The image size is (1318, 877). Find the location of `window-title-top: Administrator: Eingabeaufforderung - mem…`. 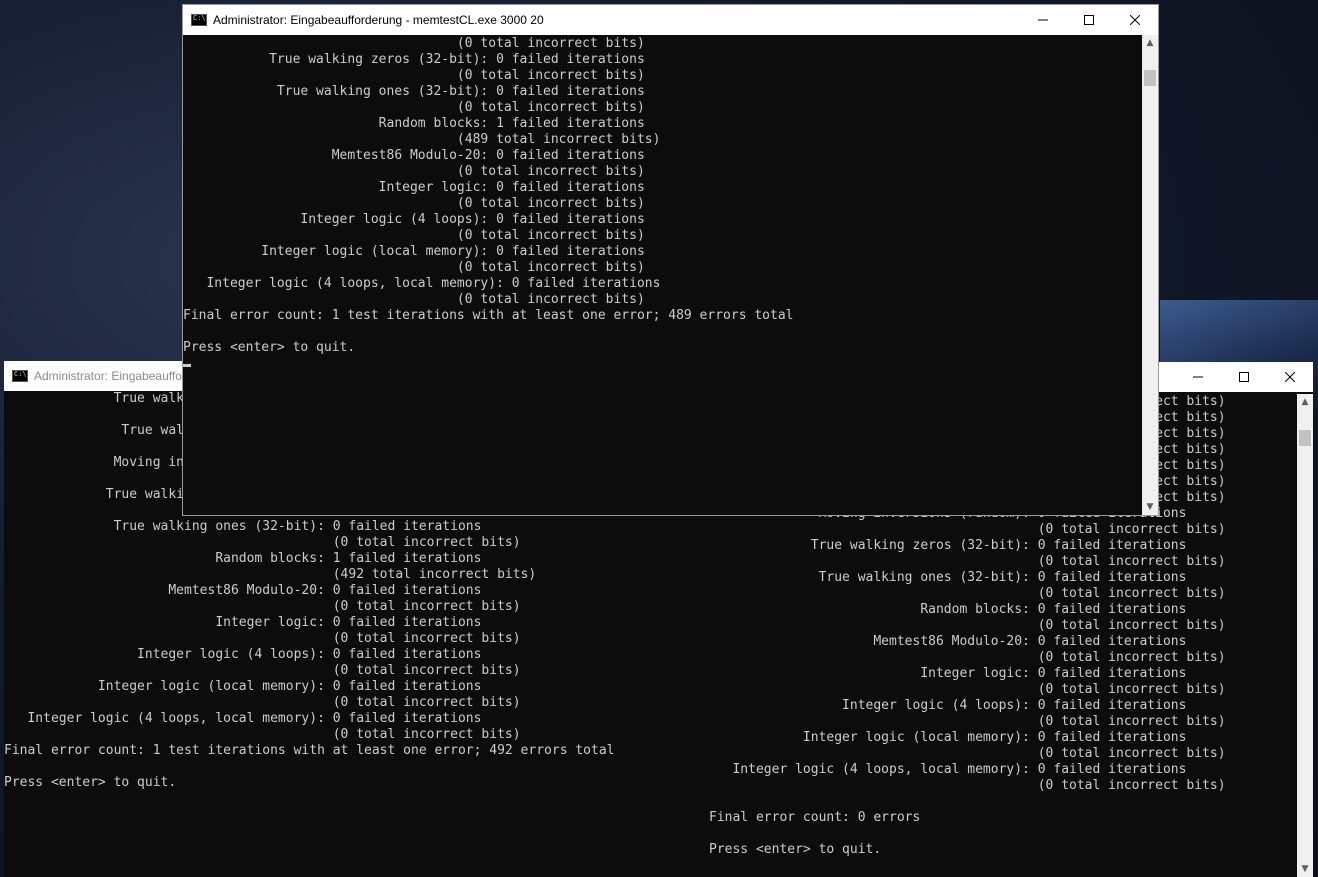

window-title-top: Administrator: Eingabeaufforderung - mem… is located at coordinates (378, 20).